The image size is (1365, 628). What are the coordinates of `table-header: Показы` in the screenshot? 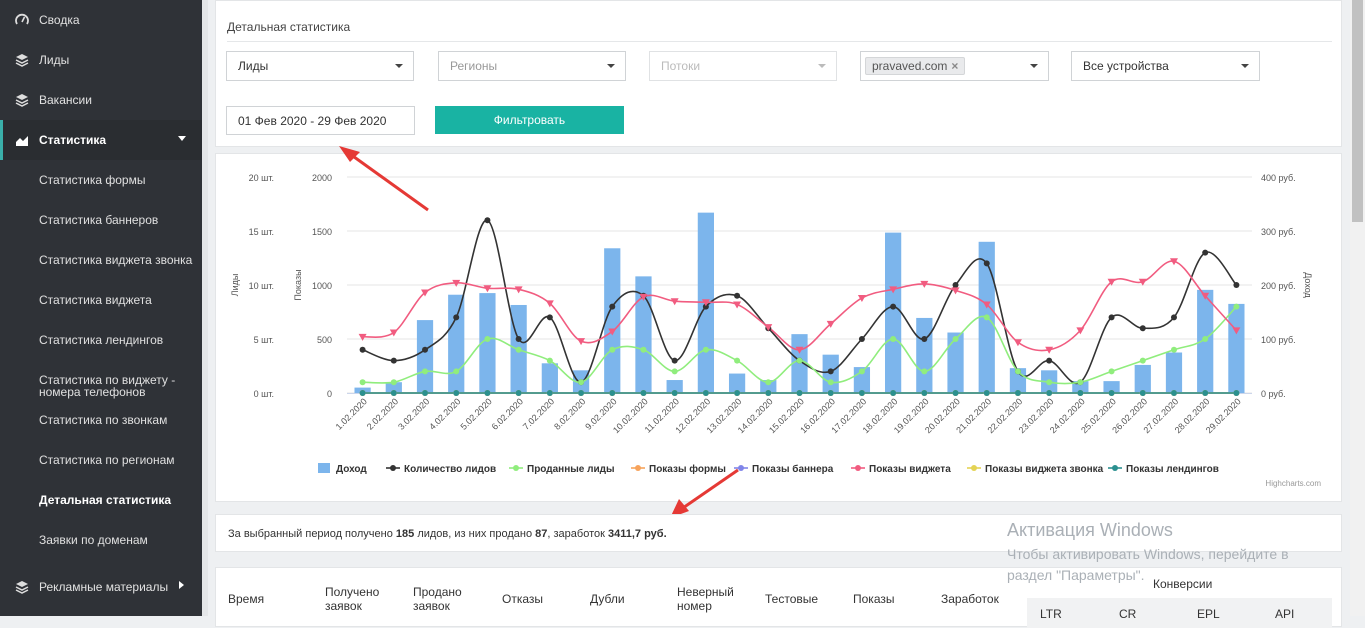 It's located at (873, 599).